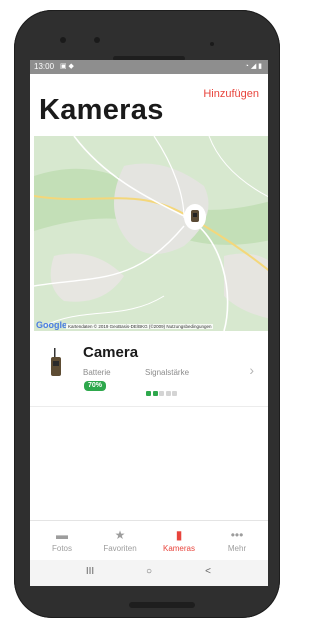 This screenshot has width=320, height=628. Describe the element at coordinates (62, 535) in the screenshot. I see `photos-icon: ▬` at that location.